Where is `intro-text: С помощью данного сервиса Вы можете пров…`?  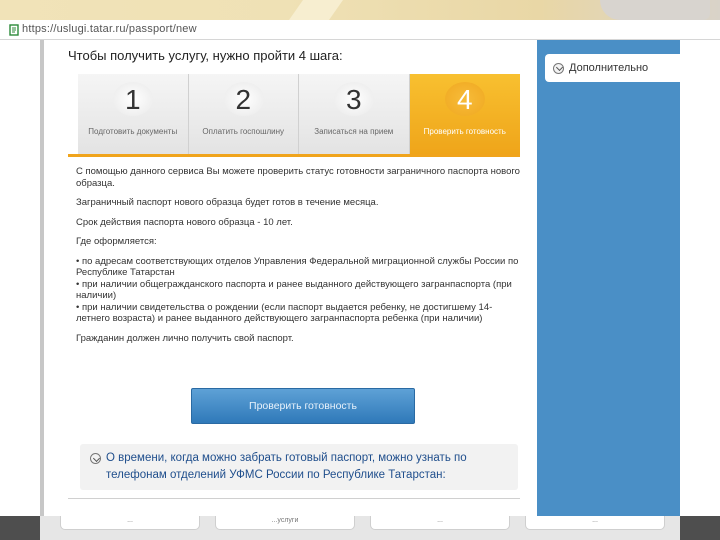
intro-text: С помощью данного сервиса Вы можете пров… is located at coordinates (298, 177).